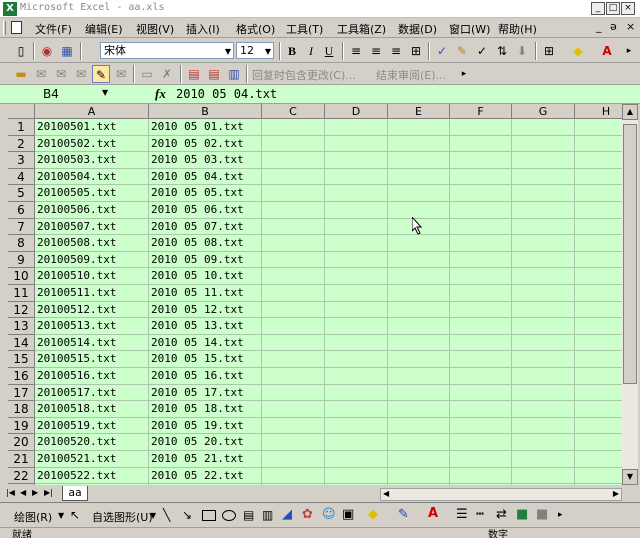  I want to click on cell-a: 20100513.txt, so click(92, 326).